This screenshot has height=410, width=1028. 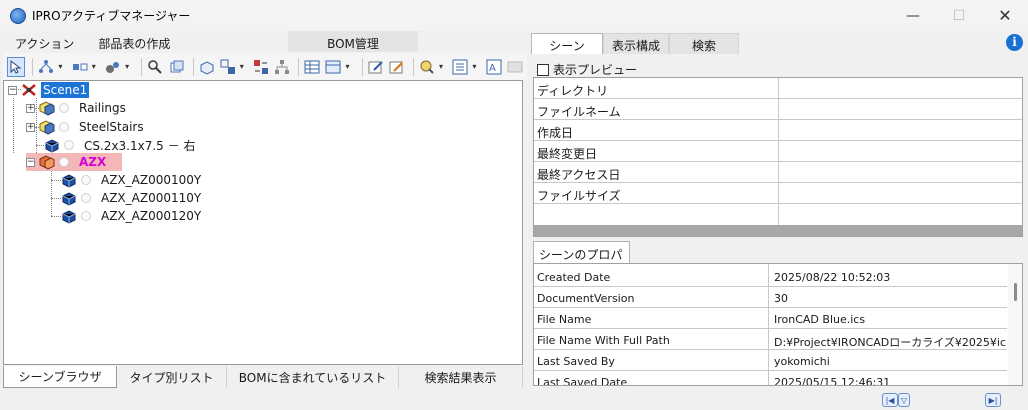 I want to click on tree-label-child: AZX_AZ000110Y, so click(x=151, y=198).